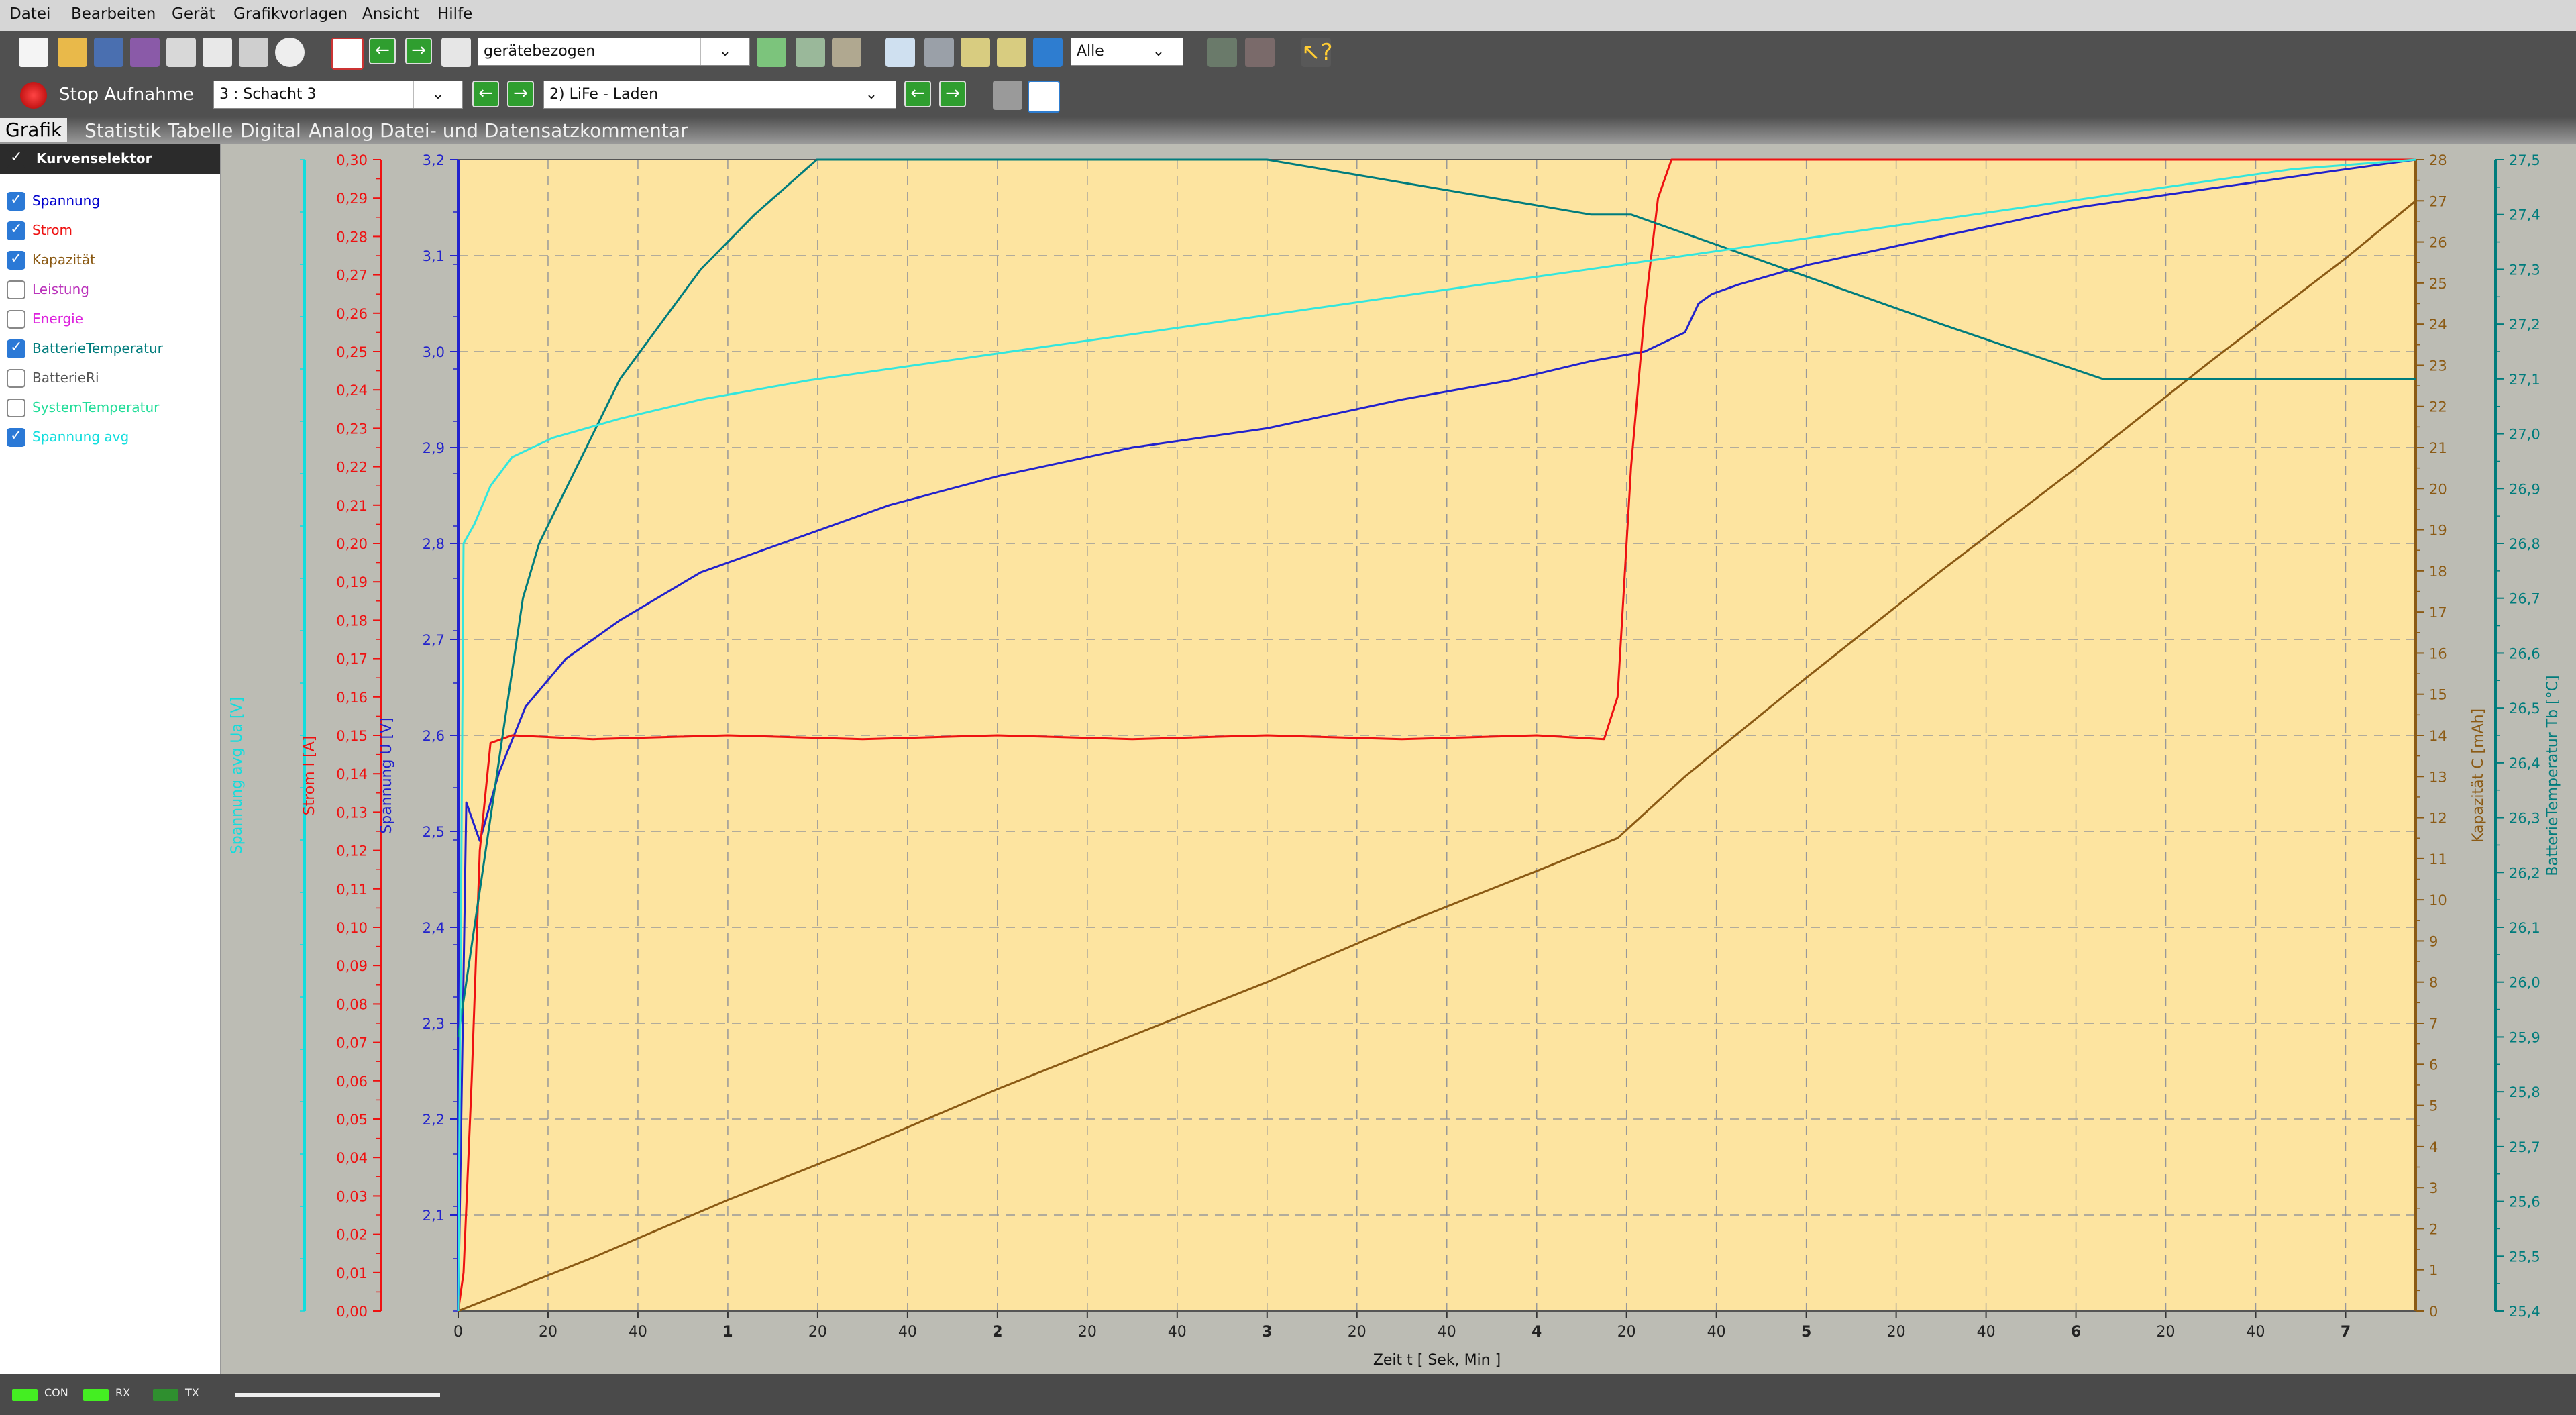 This screenshot has width=2576, height=1415. What do you see at coordinates (33, 96) in the screenshot?
I see `record-stop-icon` at bounding box center [33, 96].